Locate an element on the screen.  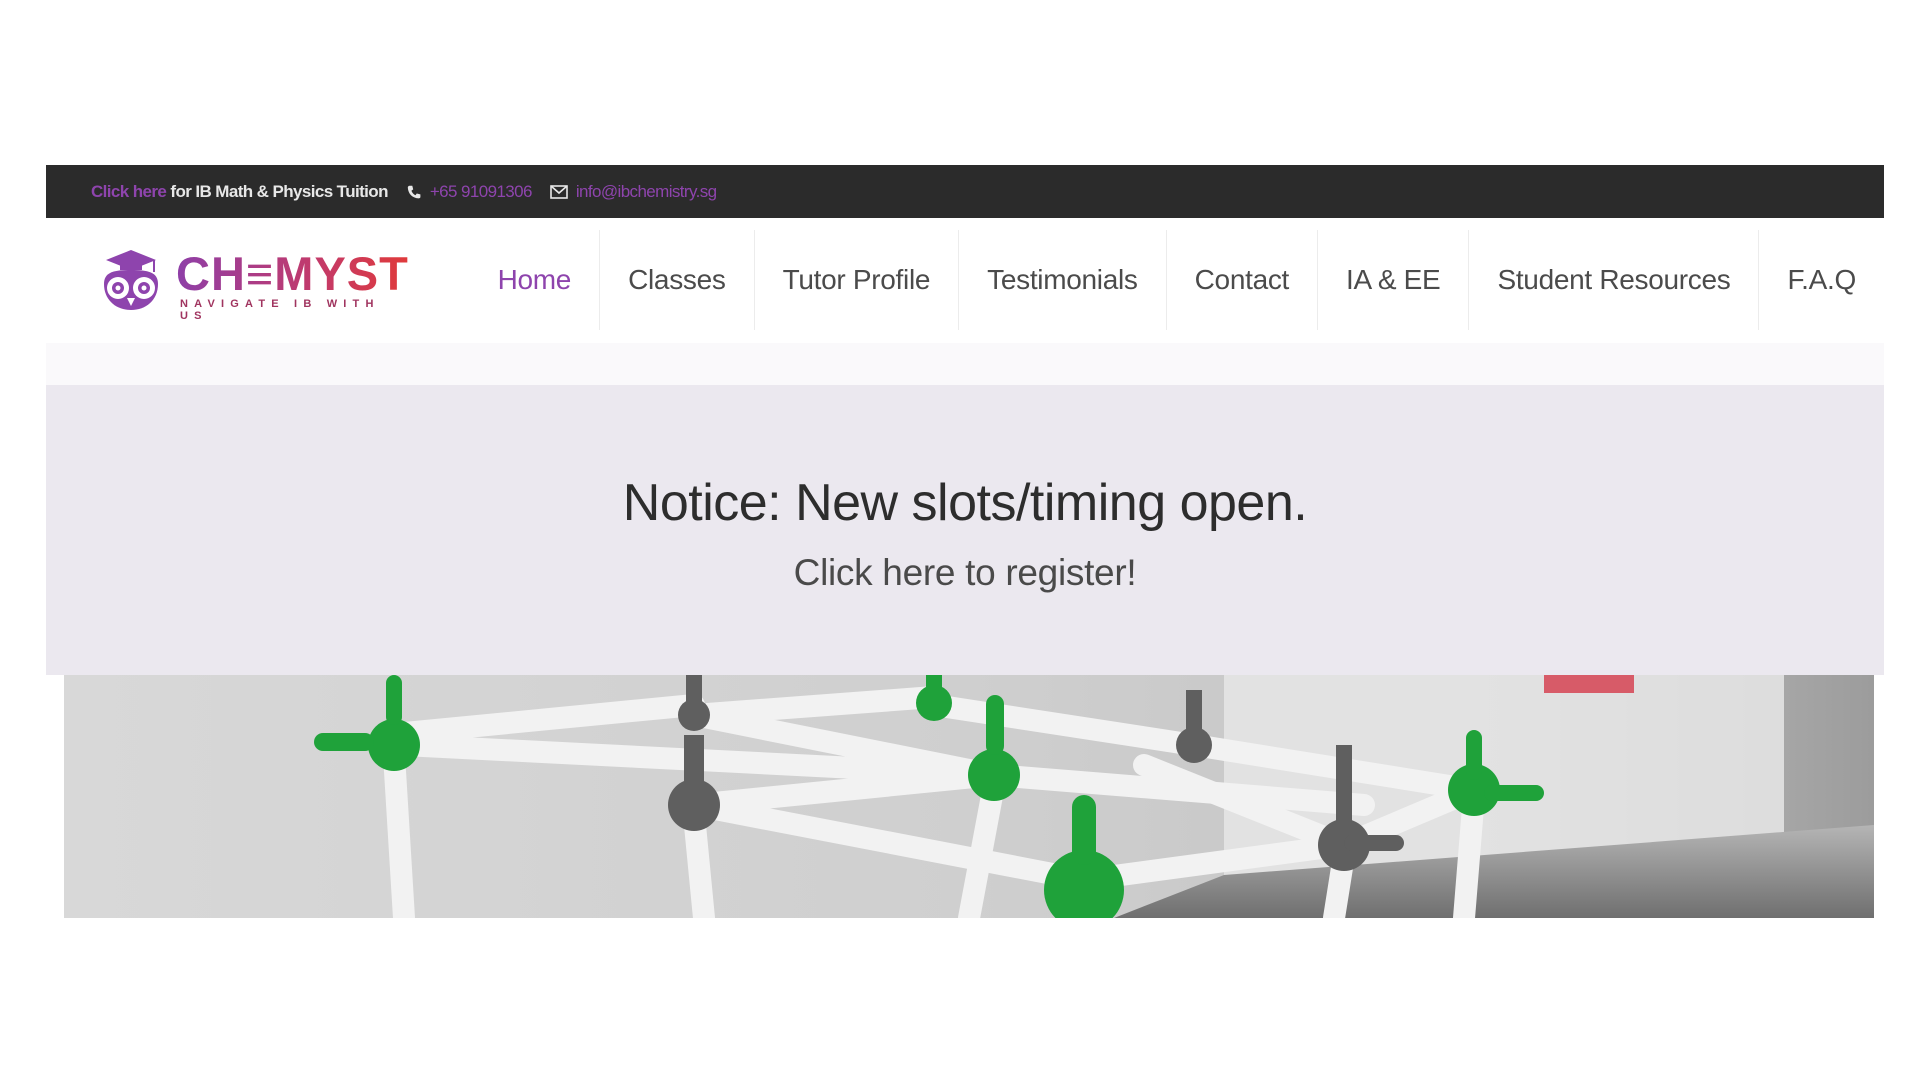
register-link: Click here to register! is located at coordinates (965, 573).